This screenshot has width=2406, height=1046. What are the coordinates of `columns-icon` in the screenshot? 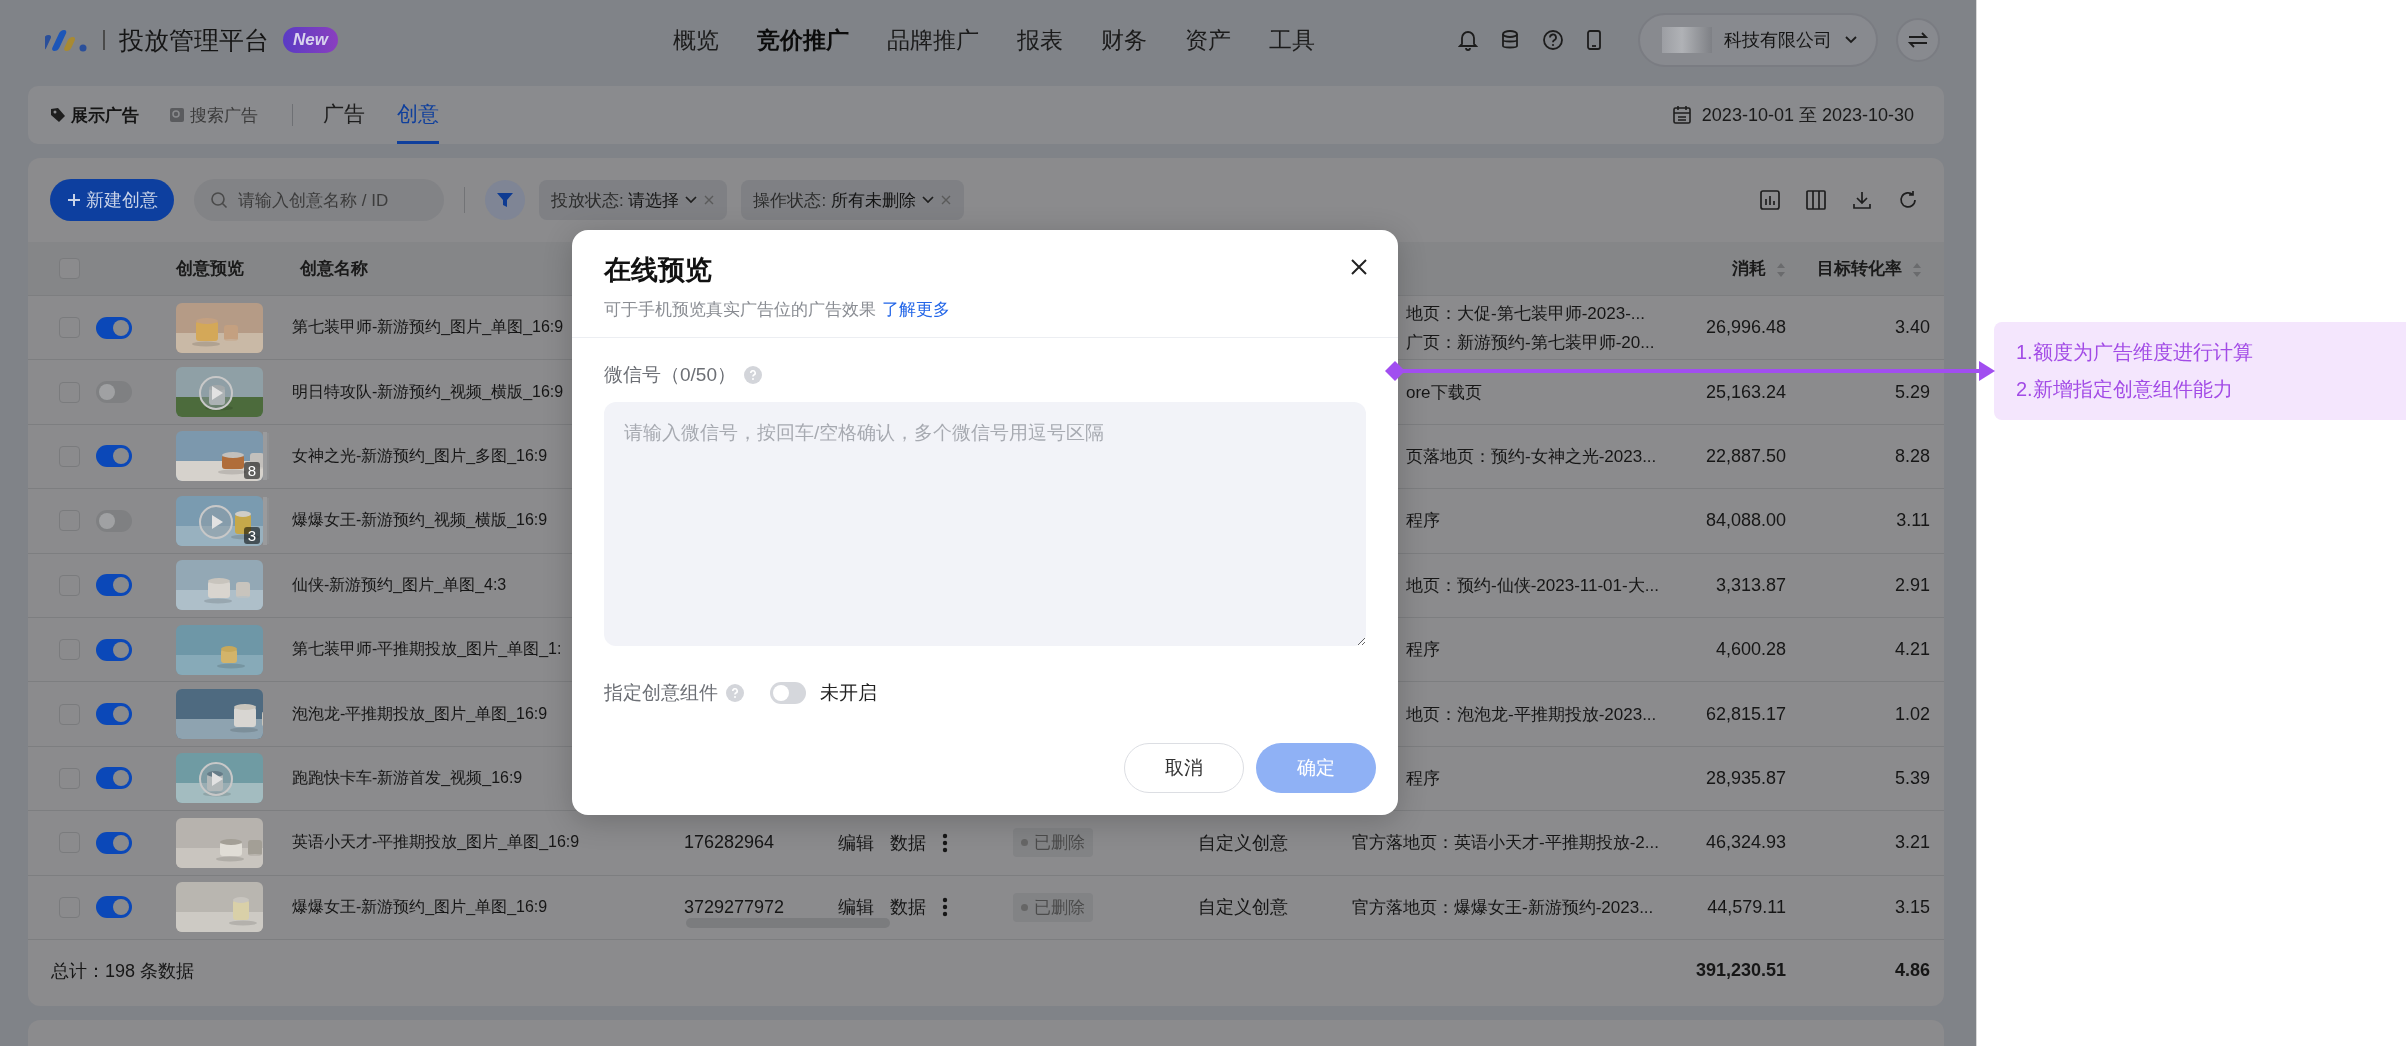 It's located at (1816, 200).